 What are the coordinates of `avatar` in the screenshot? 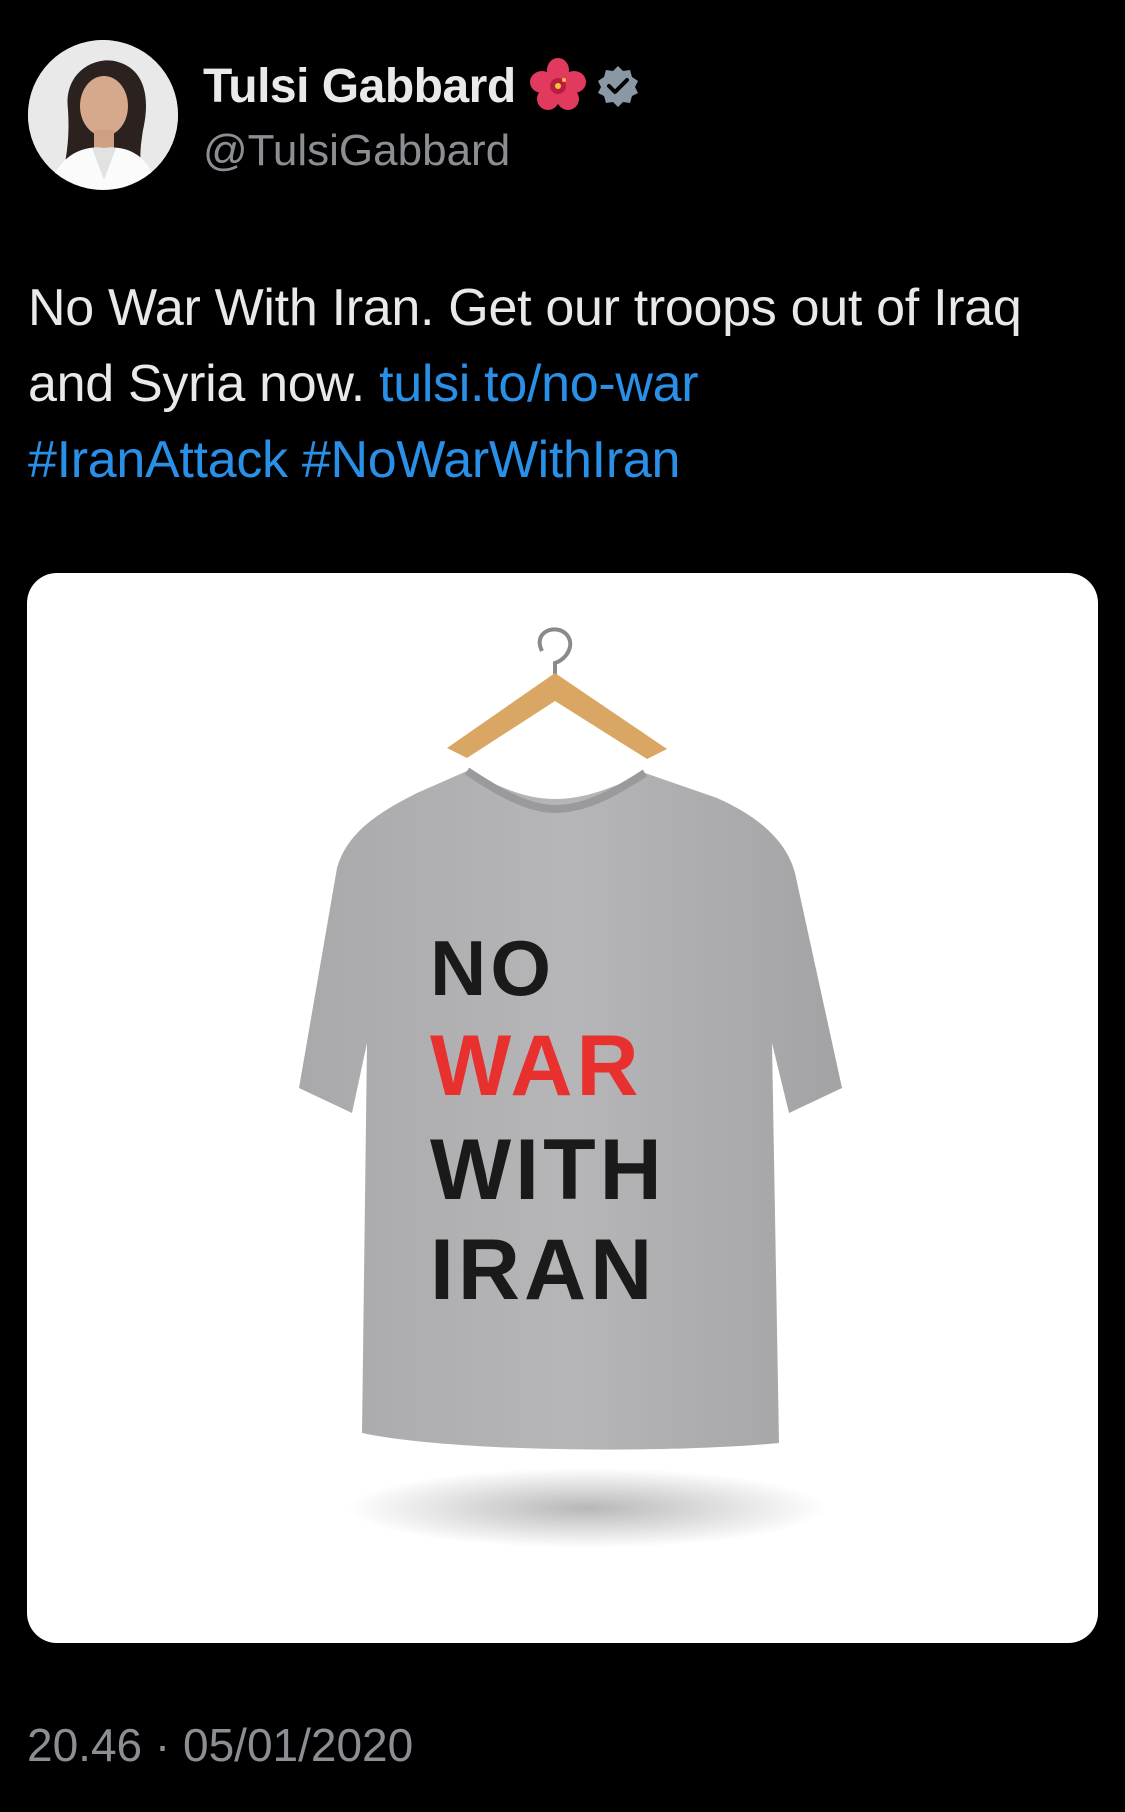 It's located at (103, 115).